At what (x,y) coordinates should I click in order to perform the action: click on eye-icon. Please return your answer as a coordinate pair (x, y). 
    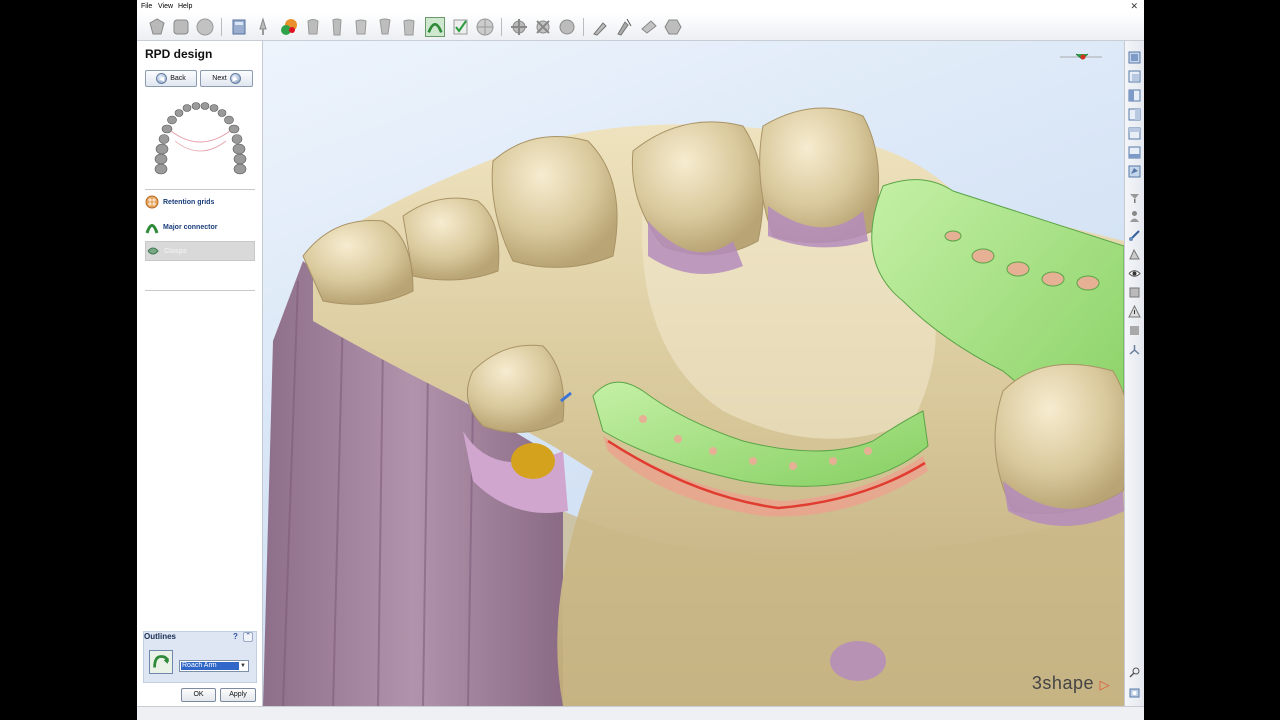
    Looking at the image, I should click on (1134, 273).